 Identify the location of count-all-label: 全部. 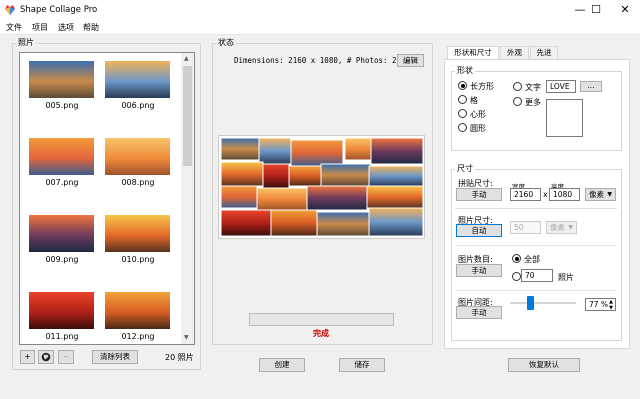
(532, 259).